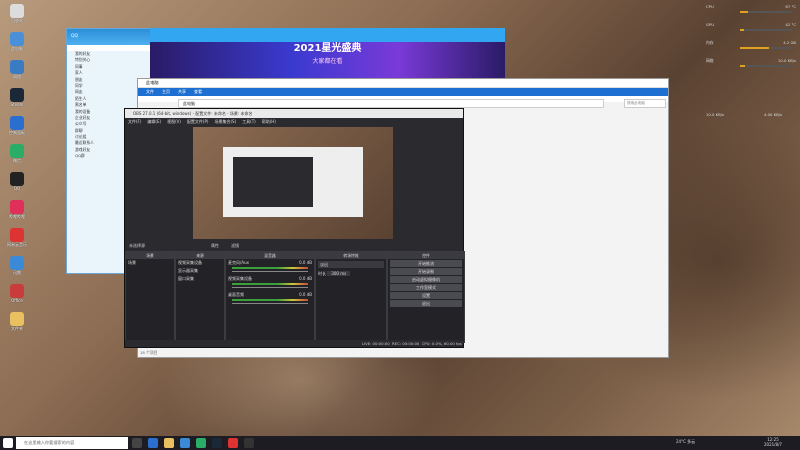  I want to click on explorer-tab: 共享, so click(182, 91).